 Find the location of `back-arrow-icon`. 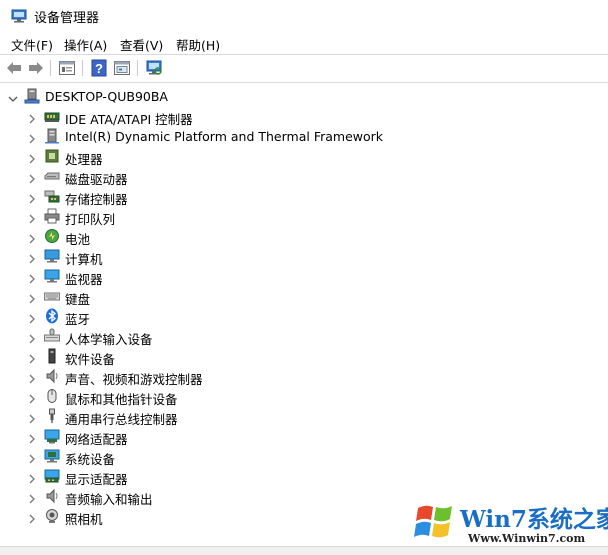

back-arrow-icon is located at coordinates (14, 68).